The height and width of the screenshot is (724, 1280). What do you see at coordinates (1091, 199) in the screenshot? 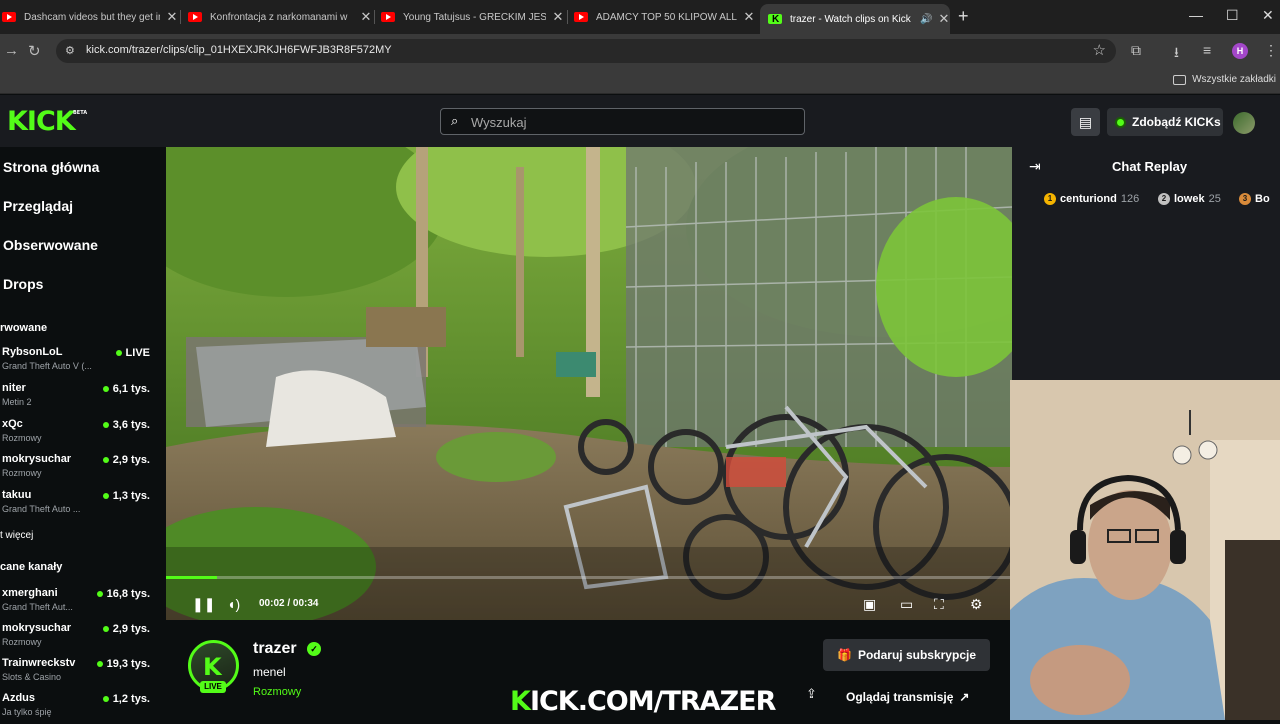
I see `leaderboard-entry: 1 centuriond 126` at bounding box center [1091, 199].